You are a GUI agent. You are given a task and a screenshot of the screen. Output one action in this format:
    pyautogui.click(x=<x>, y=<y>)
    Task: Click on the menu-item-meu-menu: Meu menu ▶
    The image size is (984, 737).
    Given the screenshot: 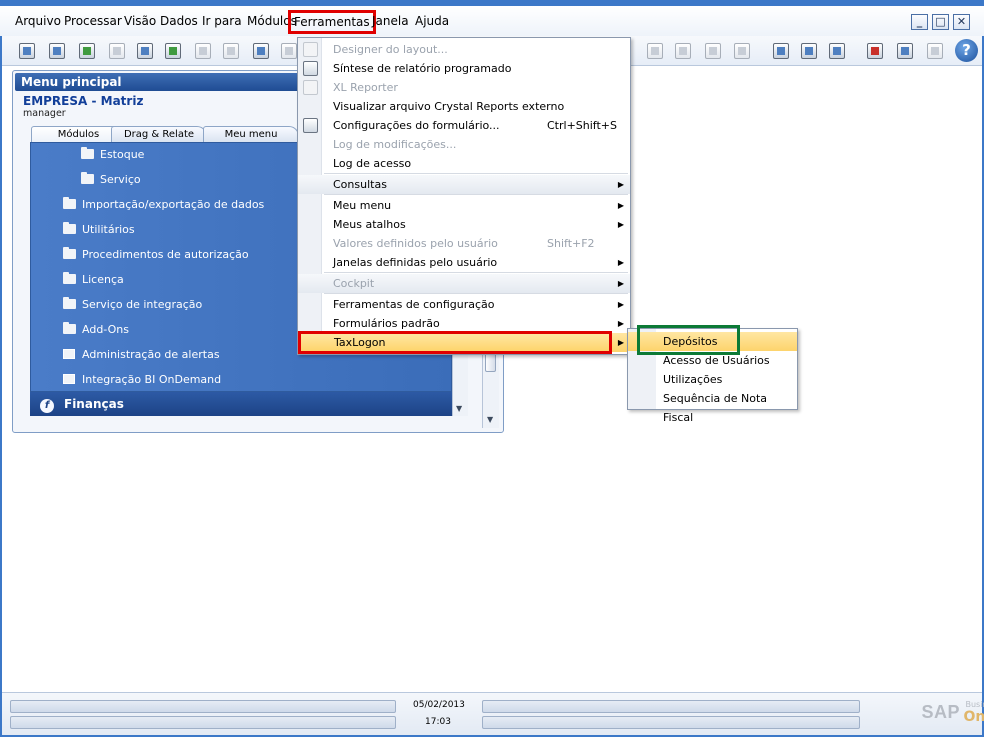 What is the action you would take?
    pyautogui.click(x=464, y=205)
    